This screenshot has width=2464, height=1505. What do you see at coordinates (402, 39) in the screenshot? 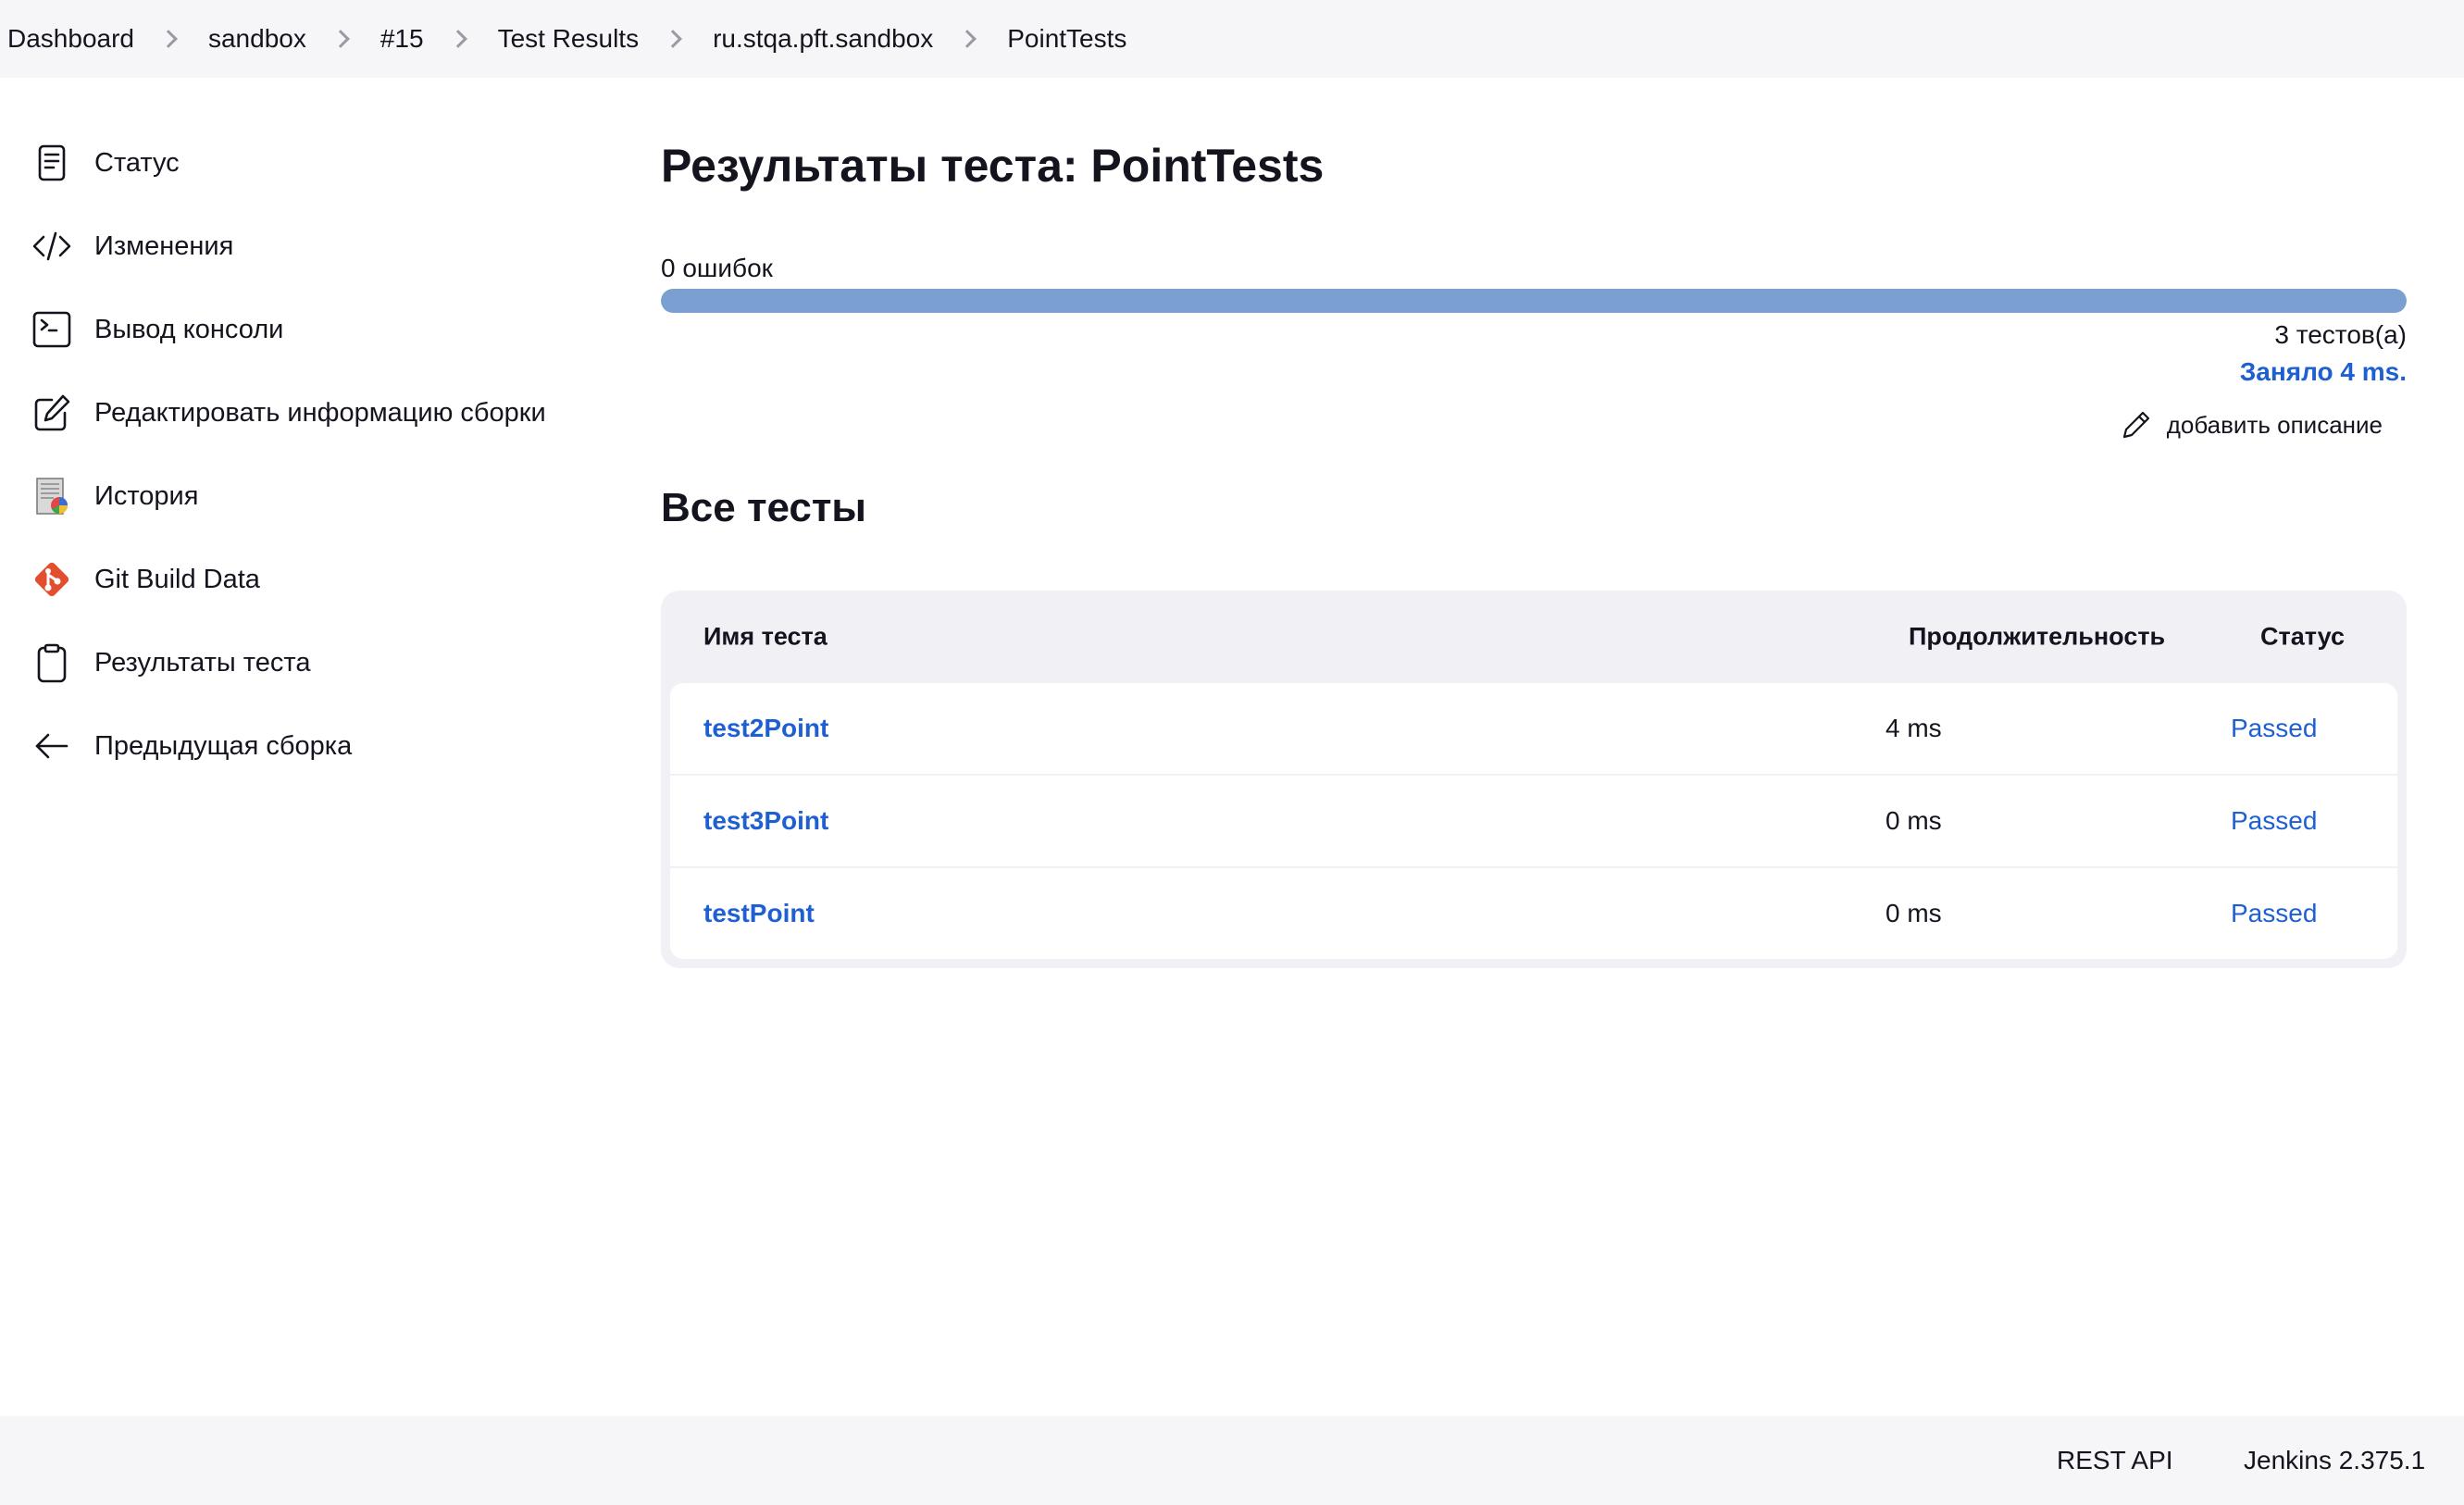
I see `breadcrumb-build: #15` at bounding box center [402, 39].